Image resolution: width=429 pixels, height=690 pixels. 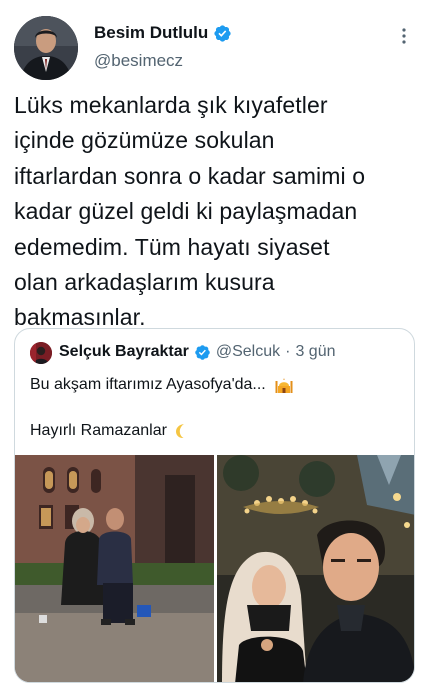 I want to click on quoted-text-2: Hayırlı Ramazanlar, so click(x=98, y=430).